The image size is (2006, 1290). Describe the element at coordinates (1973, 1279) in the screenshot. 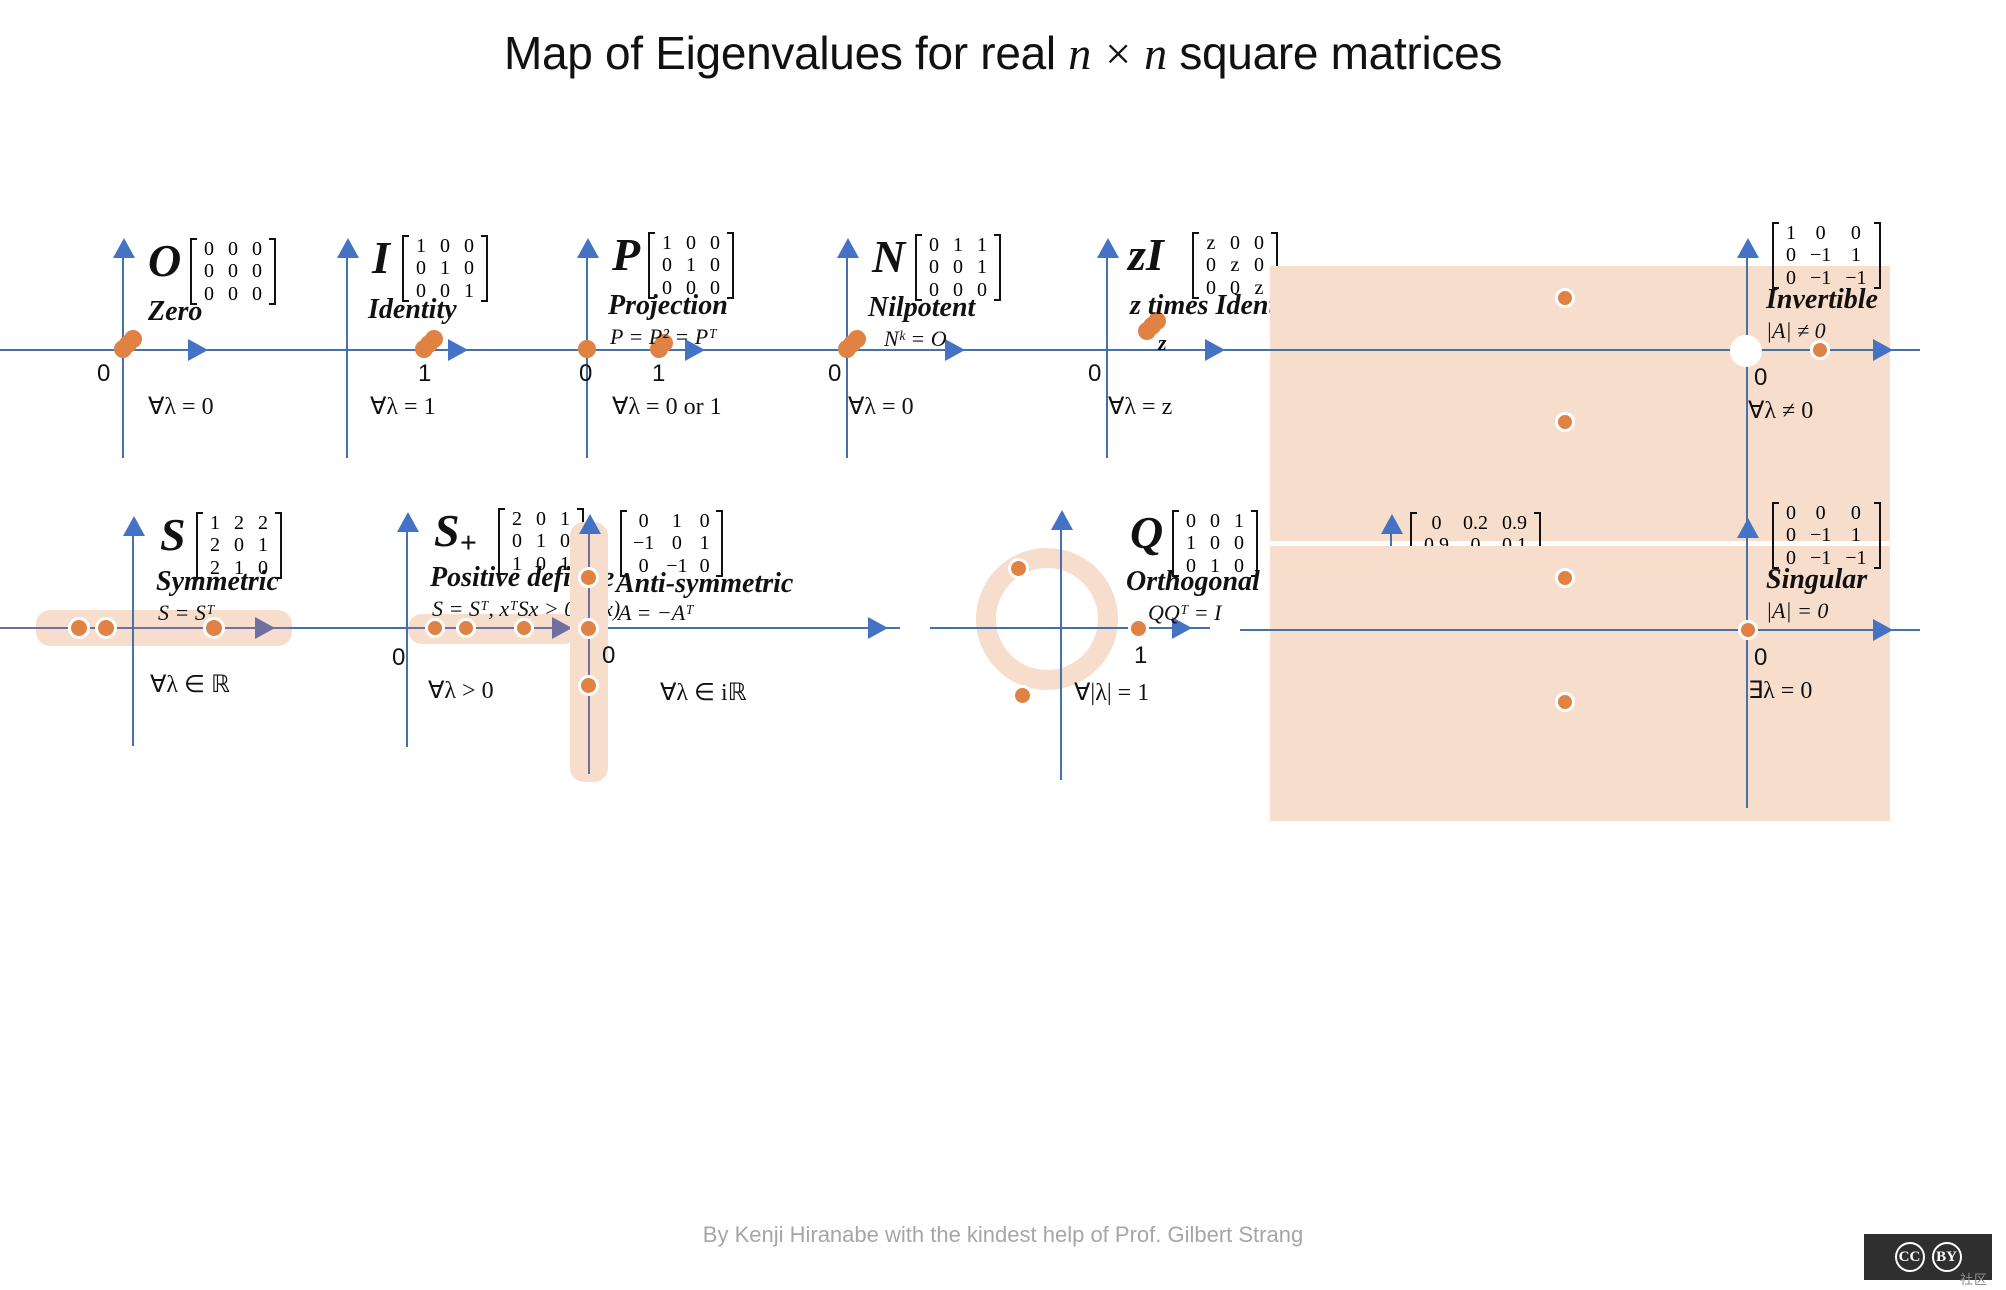

I see `watermark: 社区` at that location.